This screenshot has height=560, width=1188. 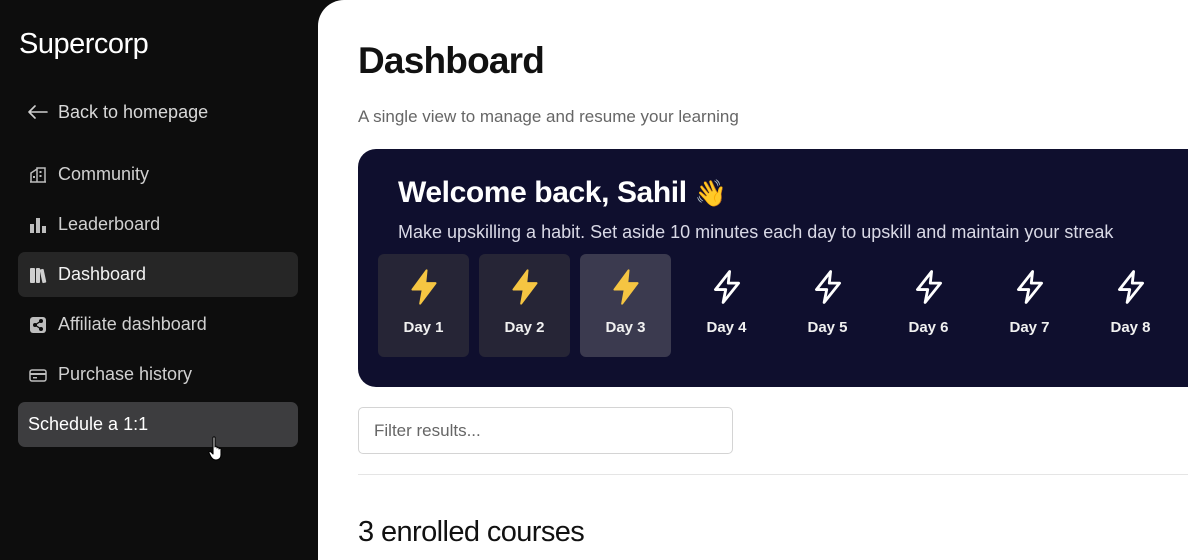 I want to click on building-icon, so click(x=38, y=175).